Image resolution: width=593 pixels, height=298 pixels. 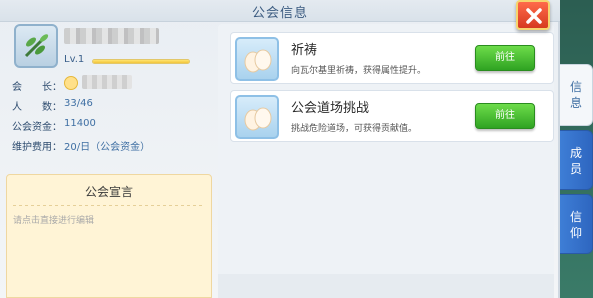 I want to click on tab-faith-label-top: 信, so click(x=575, y=217).